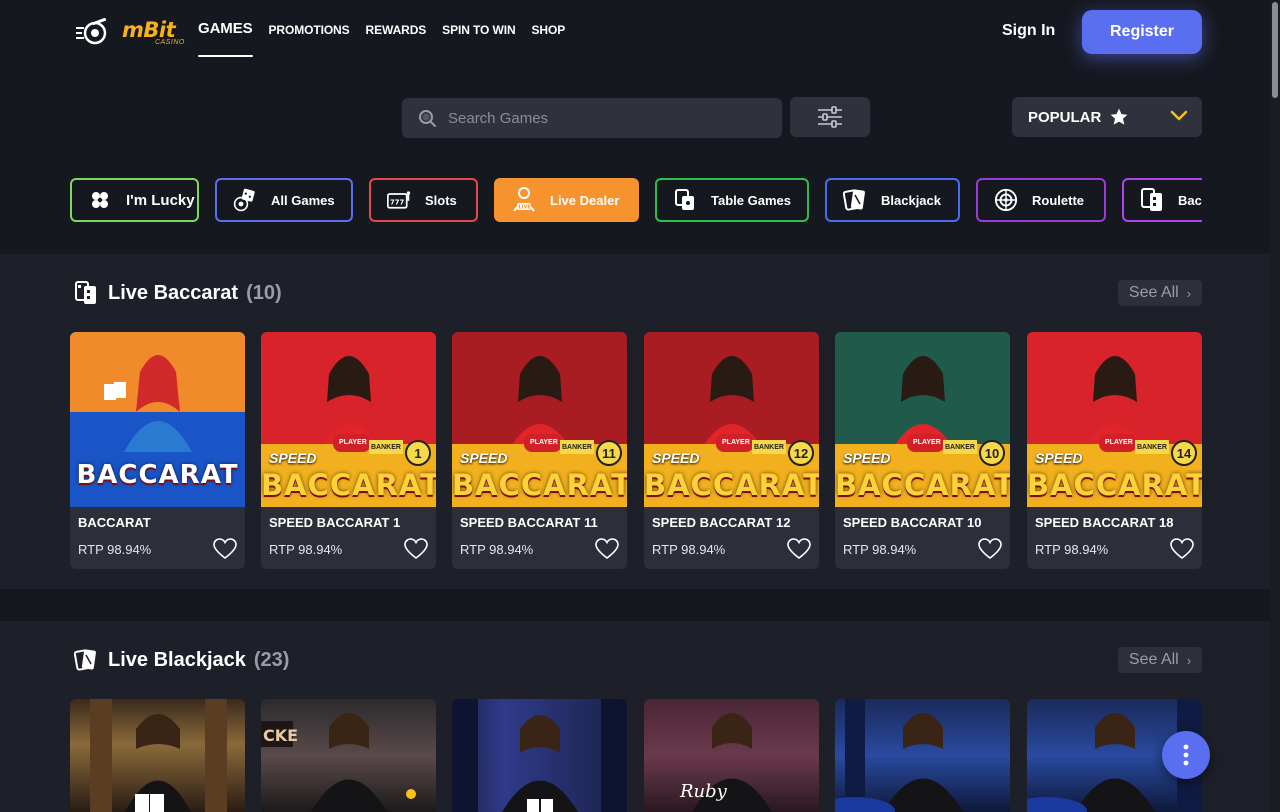 The width and height of the screenshot is (1280, 812). I want to click on nav-spin-to-win: SPIN TO WIN, so click(478, 30).